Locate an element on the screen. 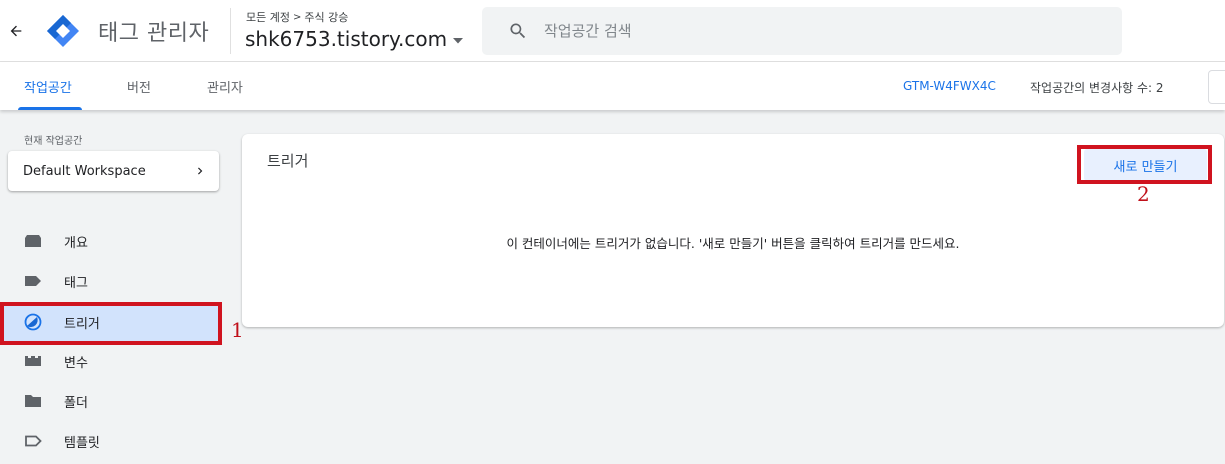 The width and height of the screenshot is (1225, 464). back-button is located at coordinates (16, 31).